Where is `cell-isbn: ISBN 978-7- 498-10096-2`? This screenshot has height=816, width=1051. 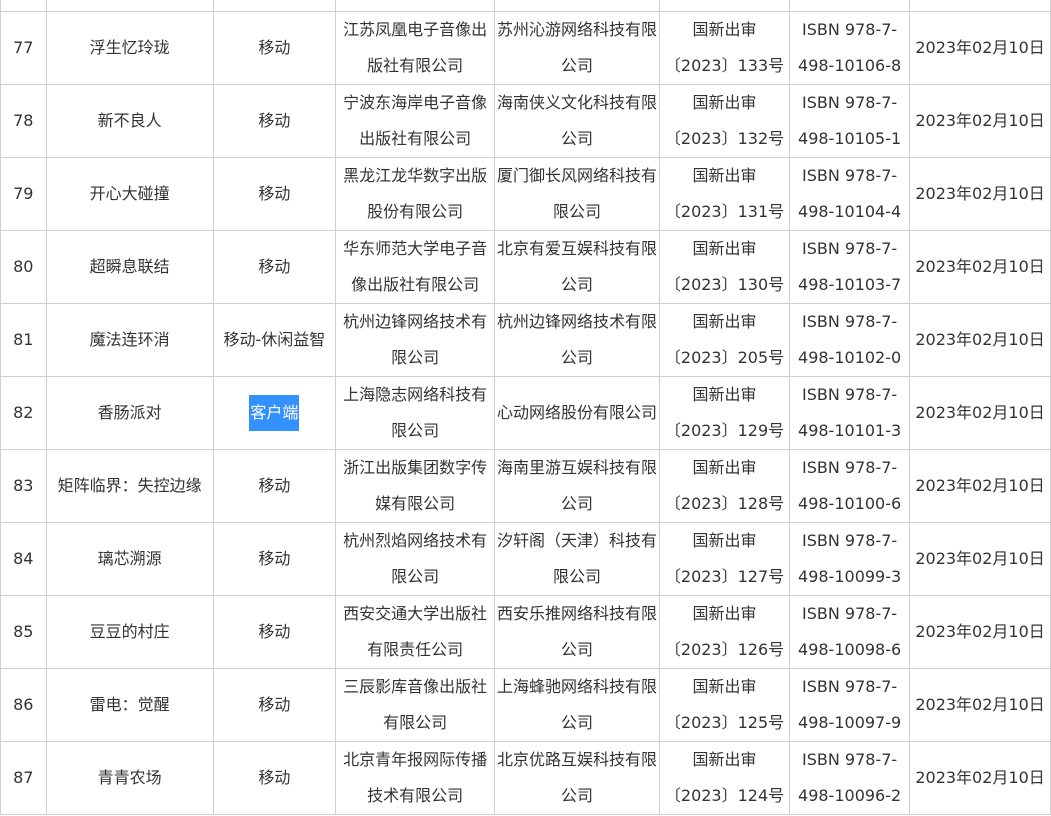 cell-isbn: ISBN 978-7- 498-10096-2 is located at coordinates (850, 778).